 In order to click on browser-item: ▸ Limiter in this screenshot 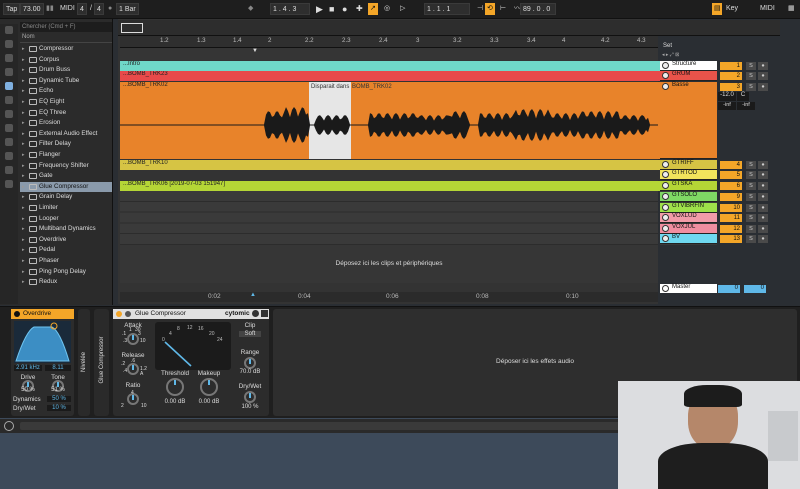, I will do `click(66, 208)`.